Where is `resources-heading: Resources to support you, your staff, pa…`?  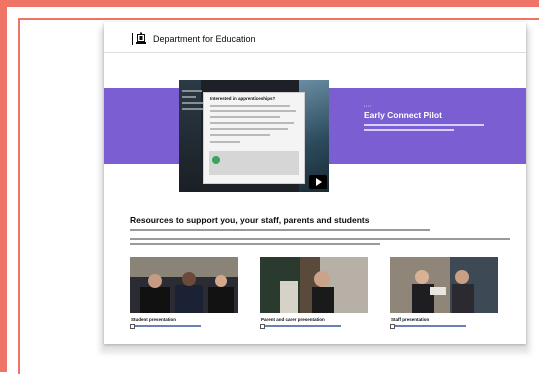
resources-heading: Resources to support you, your staff, pa… is located at coordinates (250, 220).